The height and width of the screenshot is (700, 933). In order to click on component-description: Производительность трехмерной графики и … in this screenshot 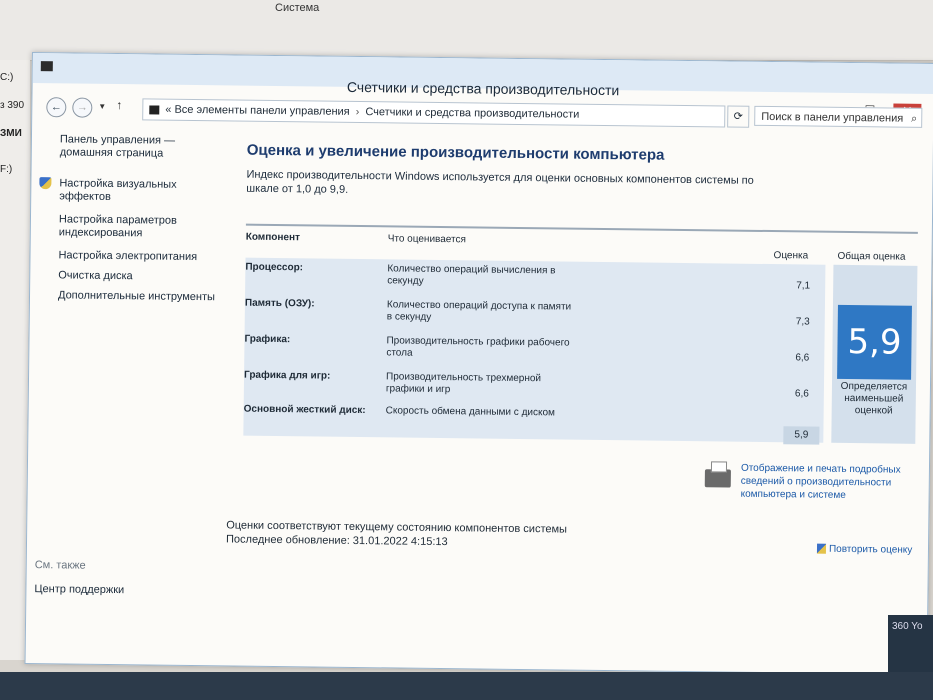, I will do `click(463, 383)`.